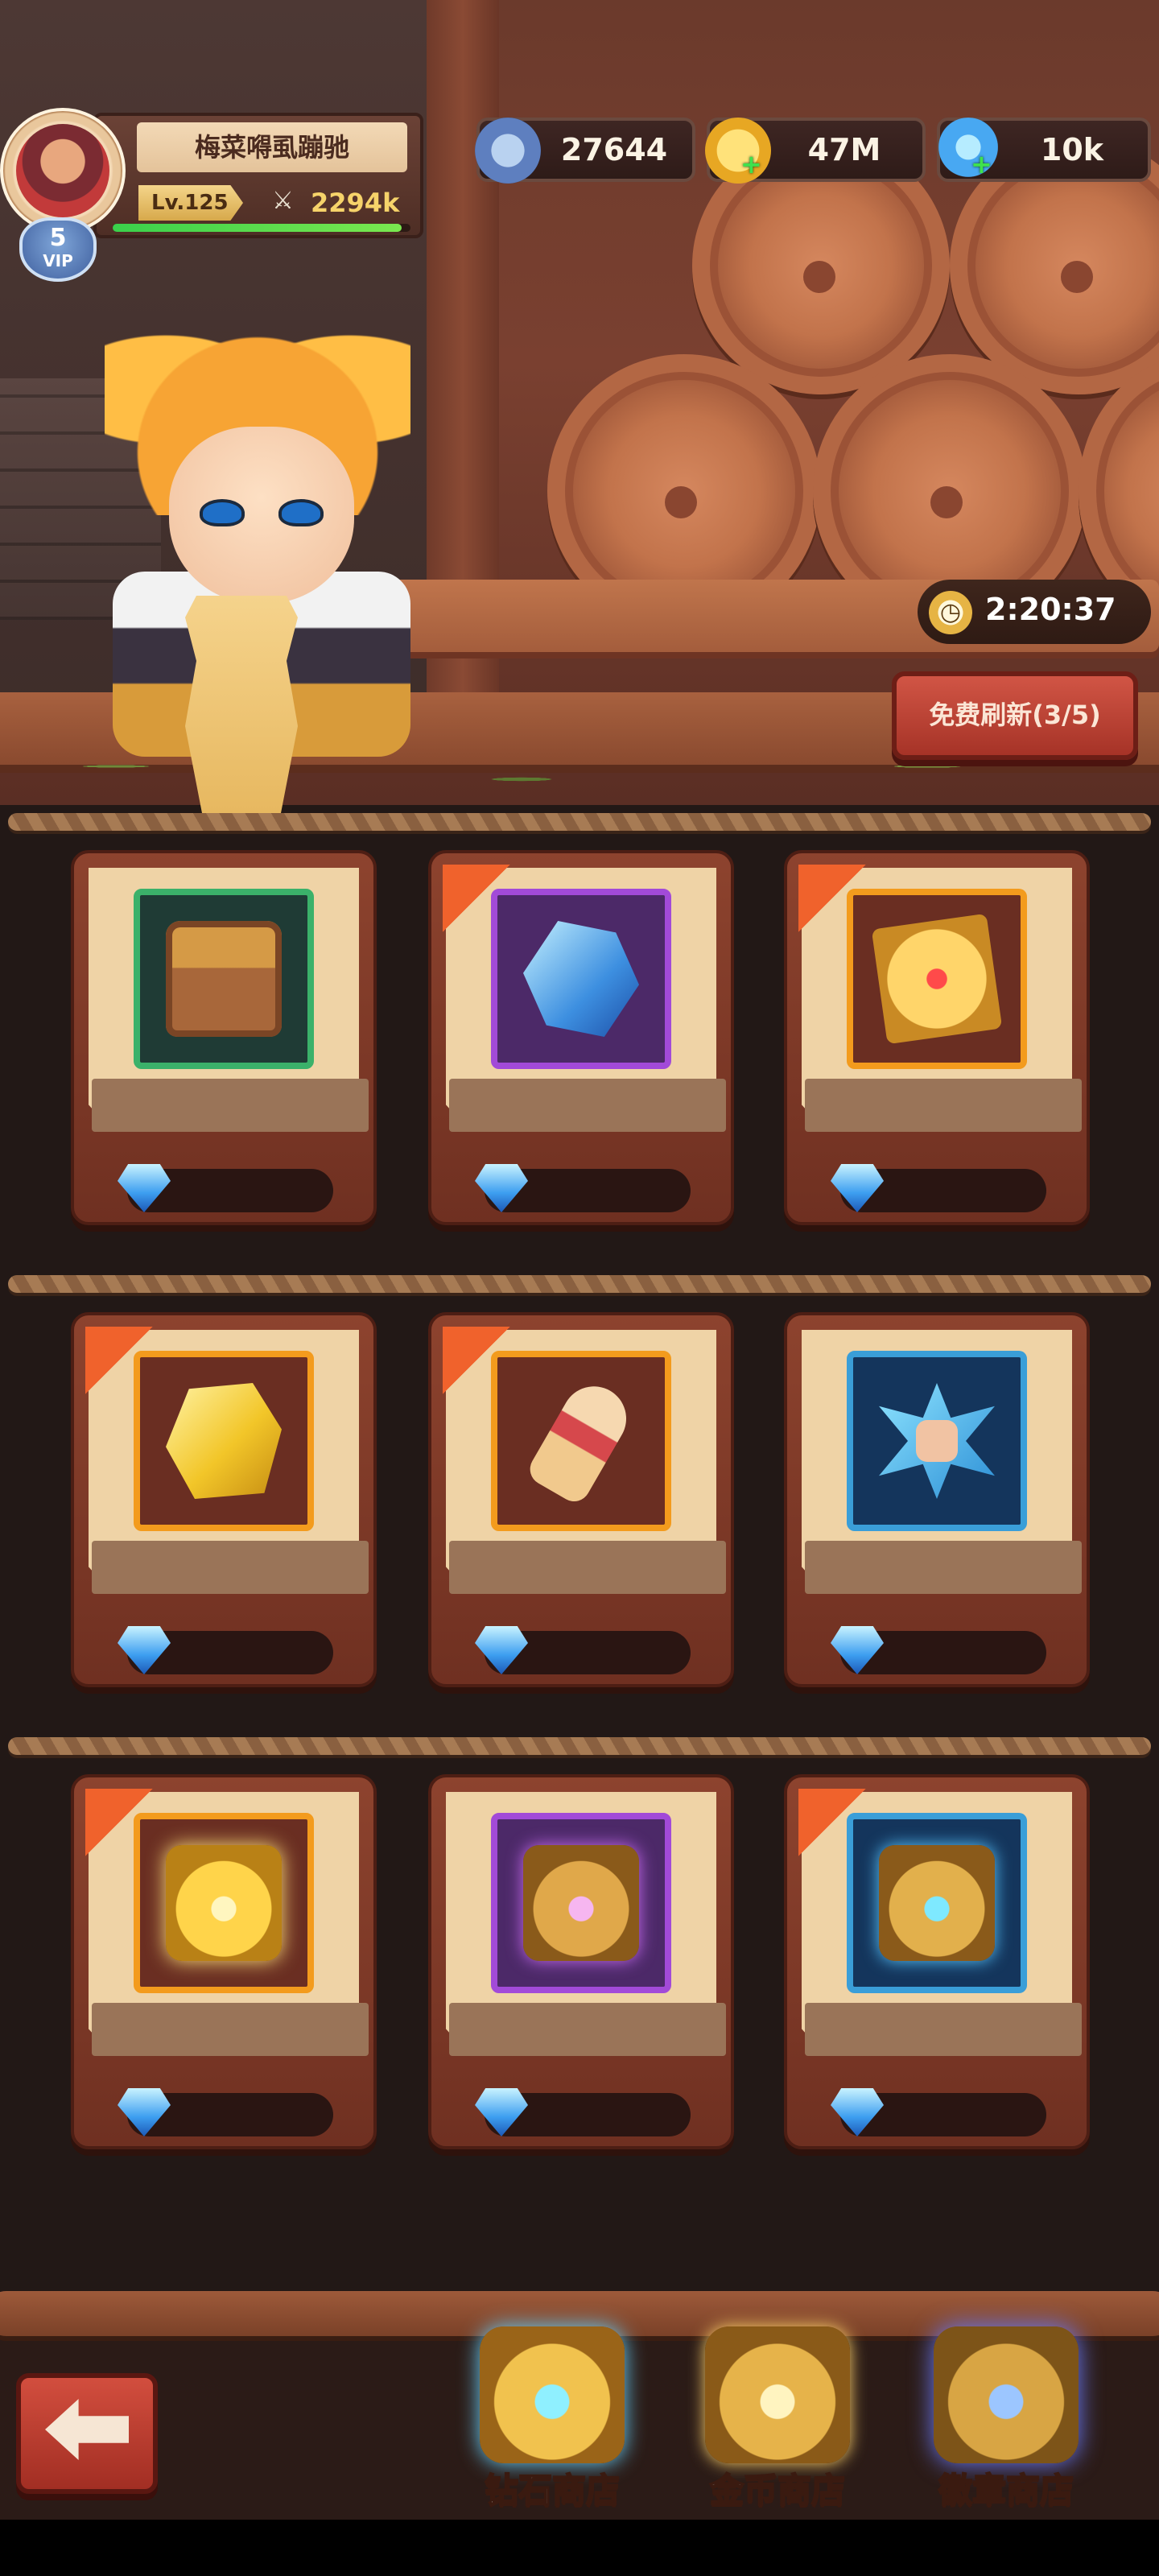 The height and width of the screenshot is (2576, 1159). Describe the element at coordinates (614, 149) in the screenshot. I see `currency-value: 27644` at that location.